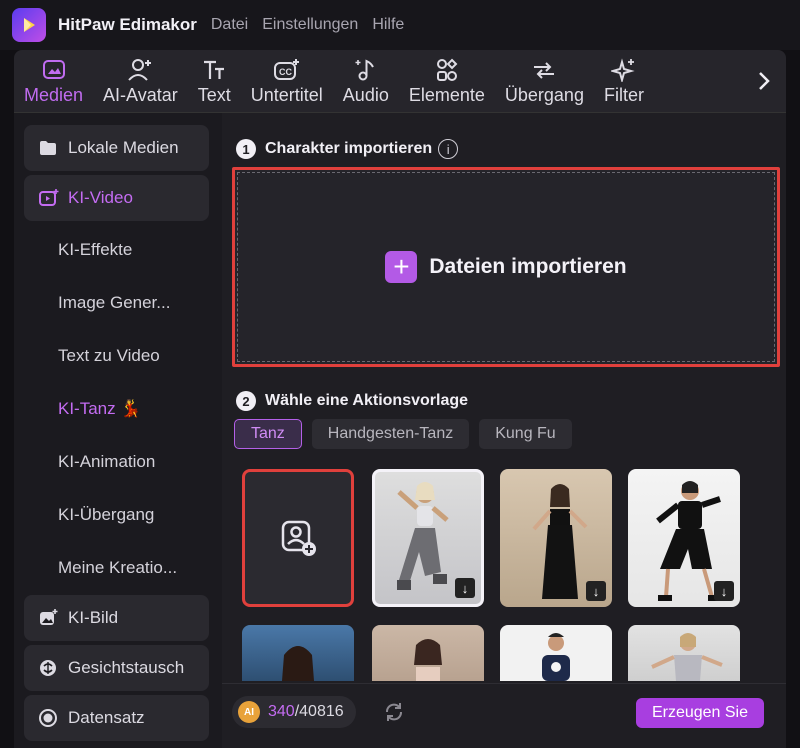  What do you see at coordinates (54, 70) in the screenshot?
I see `media-icon` at bounding box center [54, 70].